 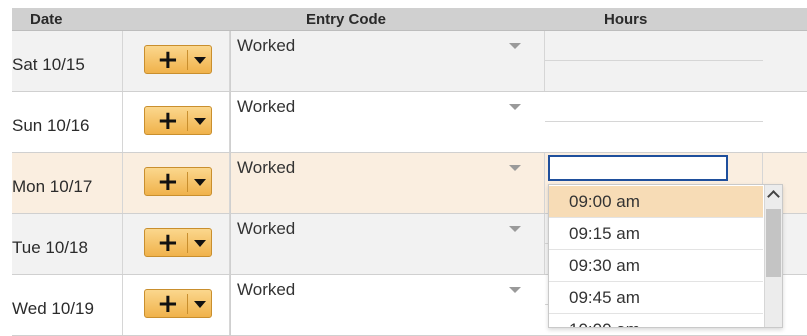 What do you see at coordinates (656, 266) in the screenshot?
I see `time-option: 09:30 am` at bounding box center [656, 266].